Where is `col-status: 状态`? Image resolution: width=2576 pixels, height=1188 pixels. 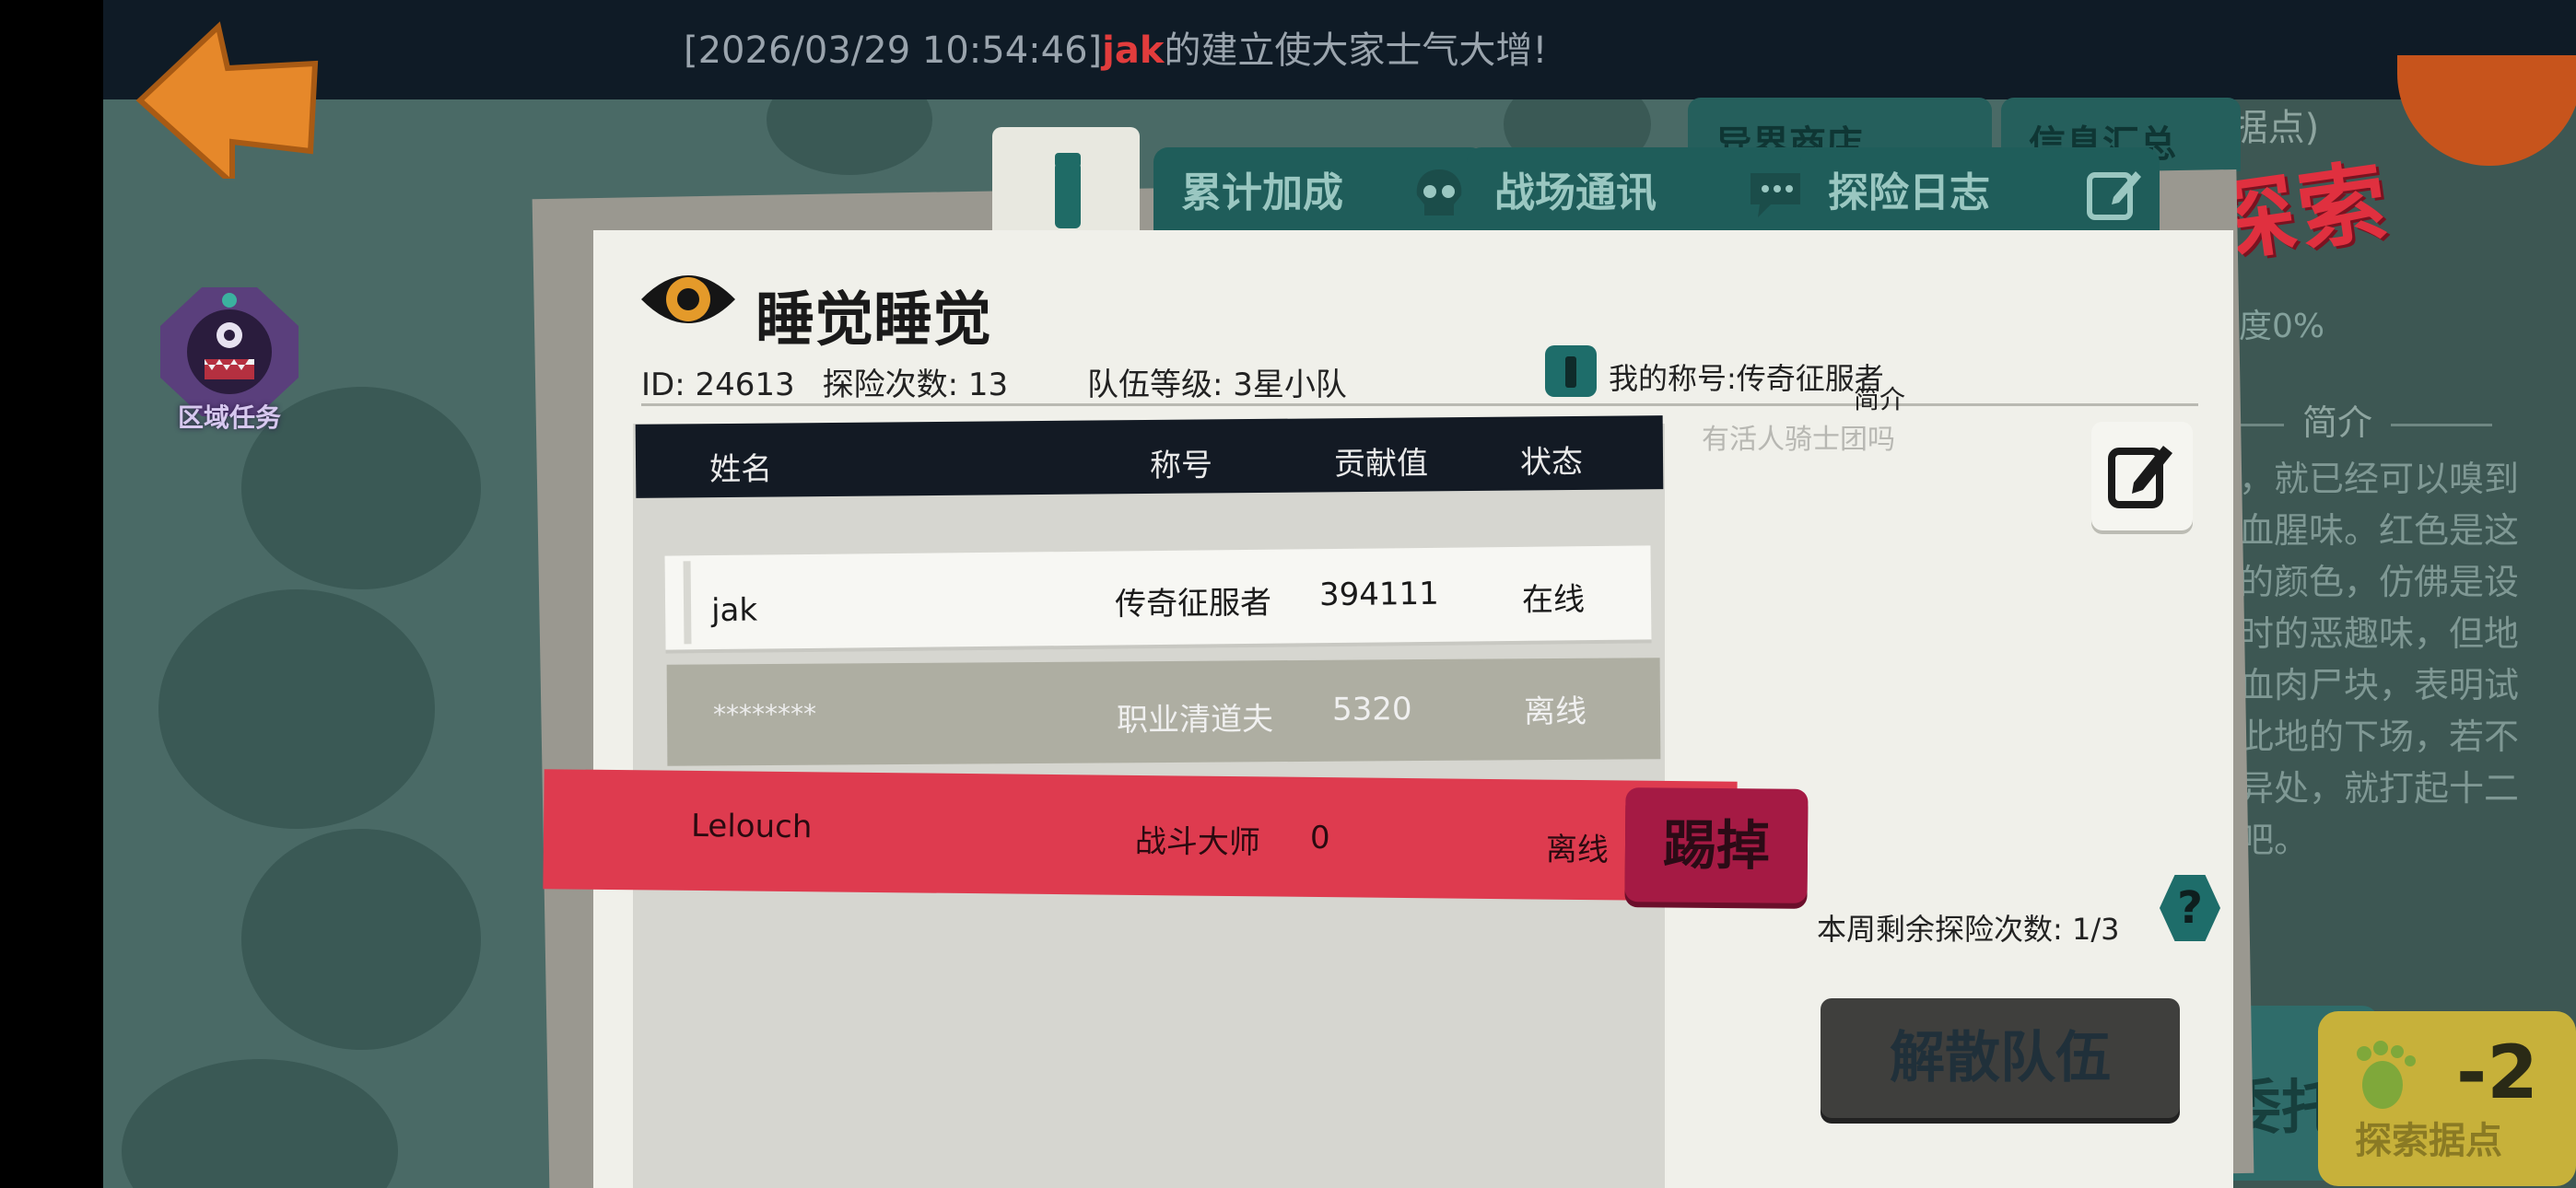
col-status: 状态 is located at coordinates (1551, 462).